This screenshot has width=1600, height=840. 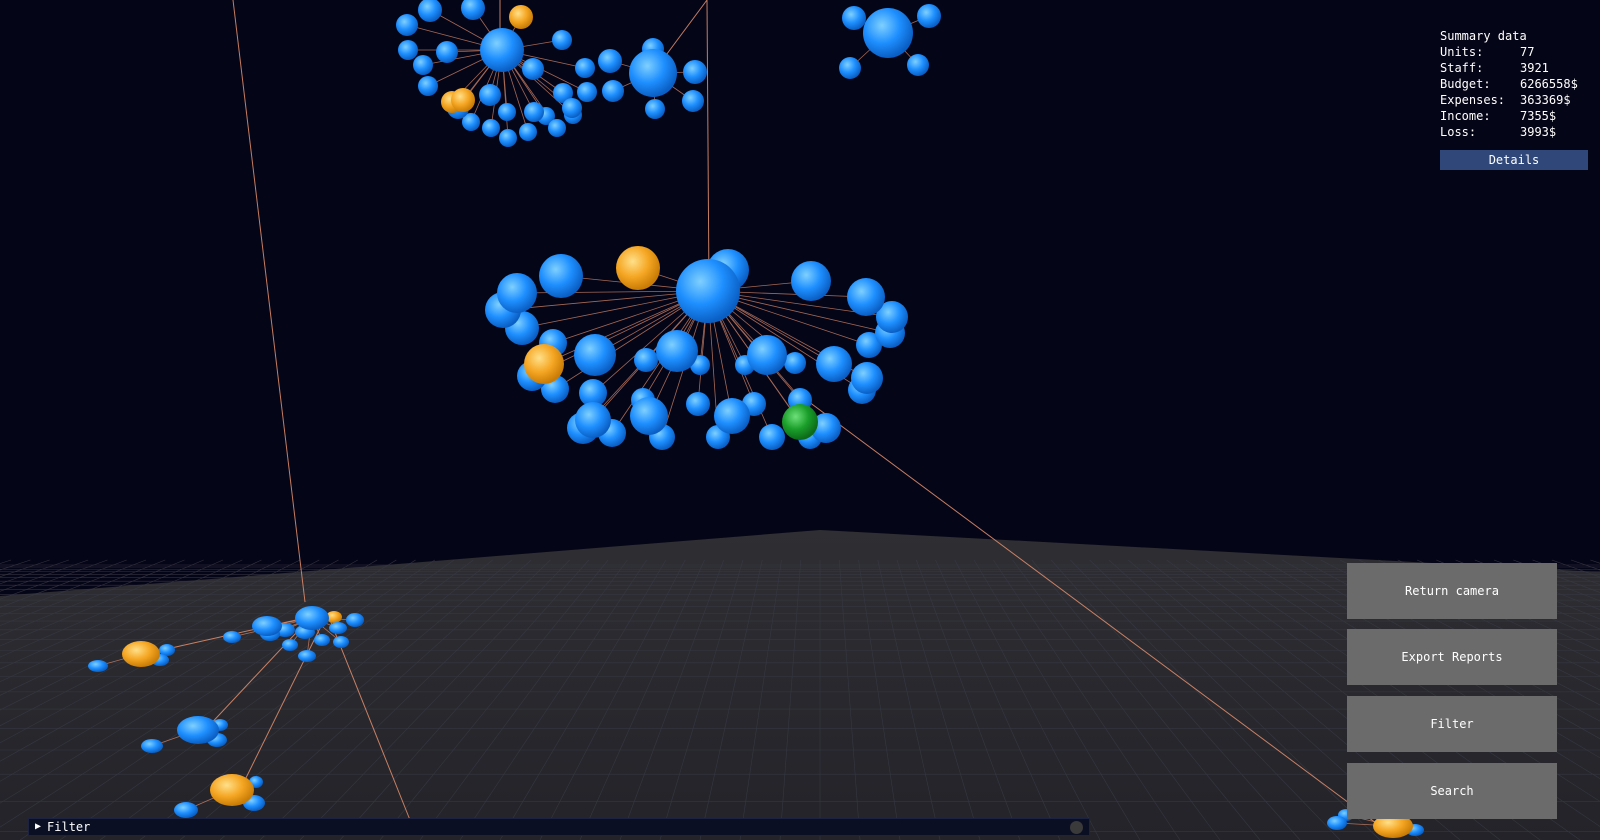 I want to click on summary-value: 3921, so click(x=1534, y=68).